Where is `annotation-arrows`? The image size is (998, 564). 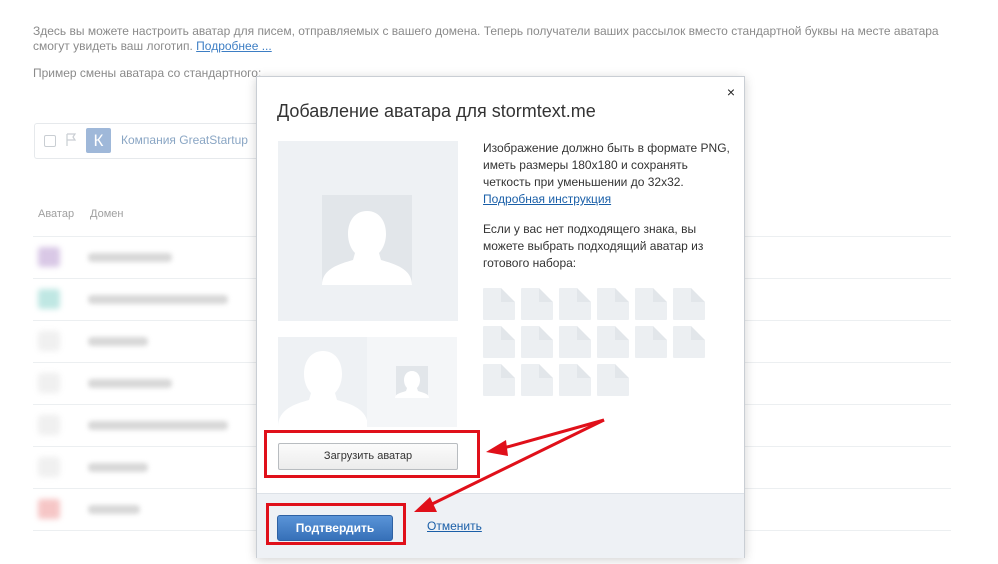 annotation-arrows is located at coordinates (509, 465).